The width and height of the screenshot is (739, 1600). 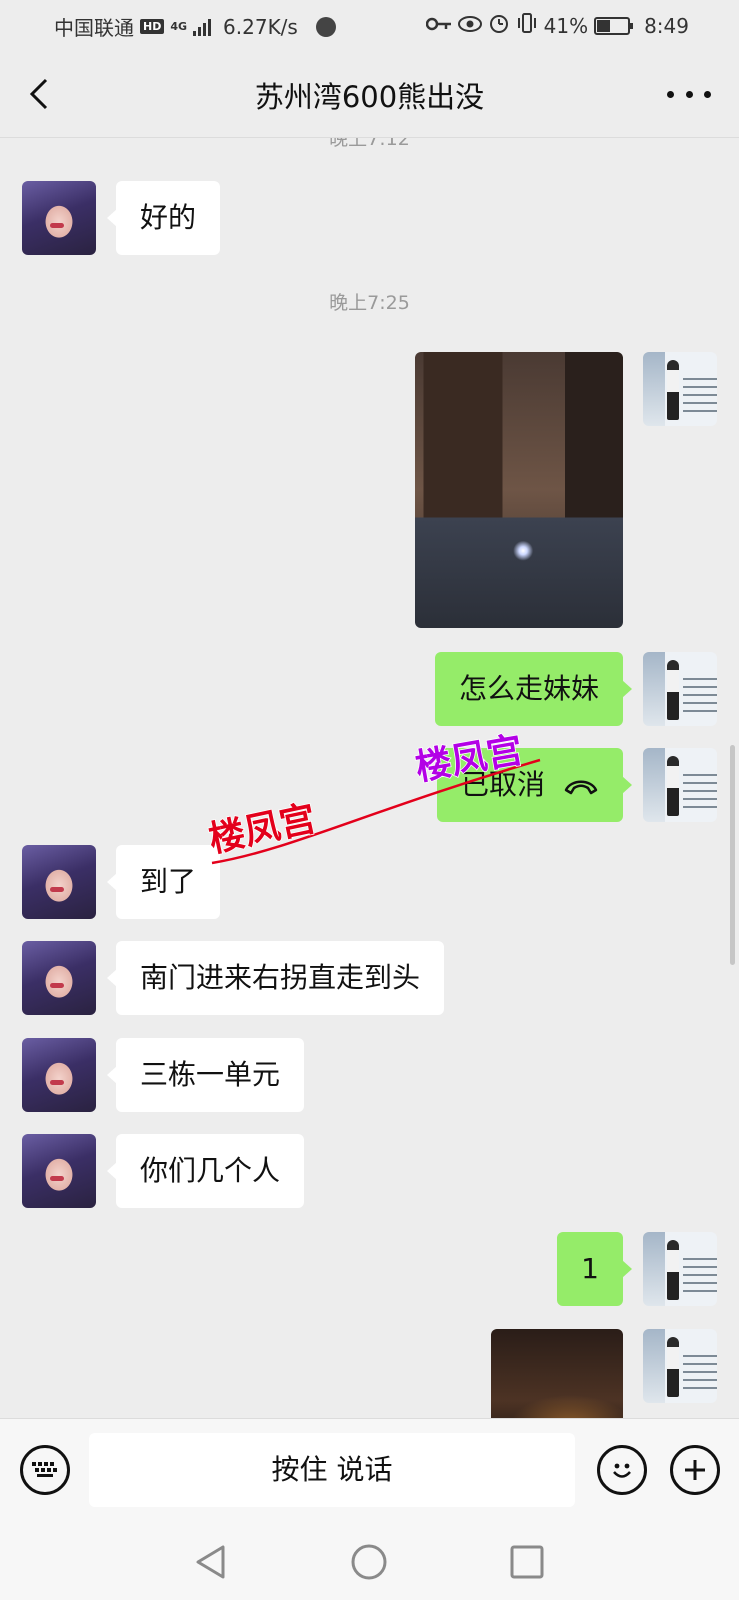 I want to click on more-options-button, so click(x=689, y=94).